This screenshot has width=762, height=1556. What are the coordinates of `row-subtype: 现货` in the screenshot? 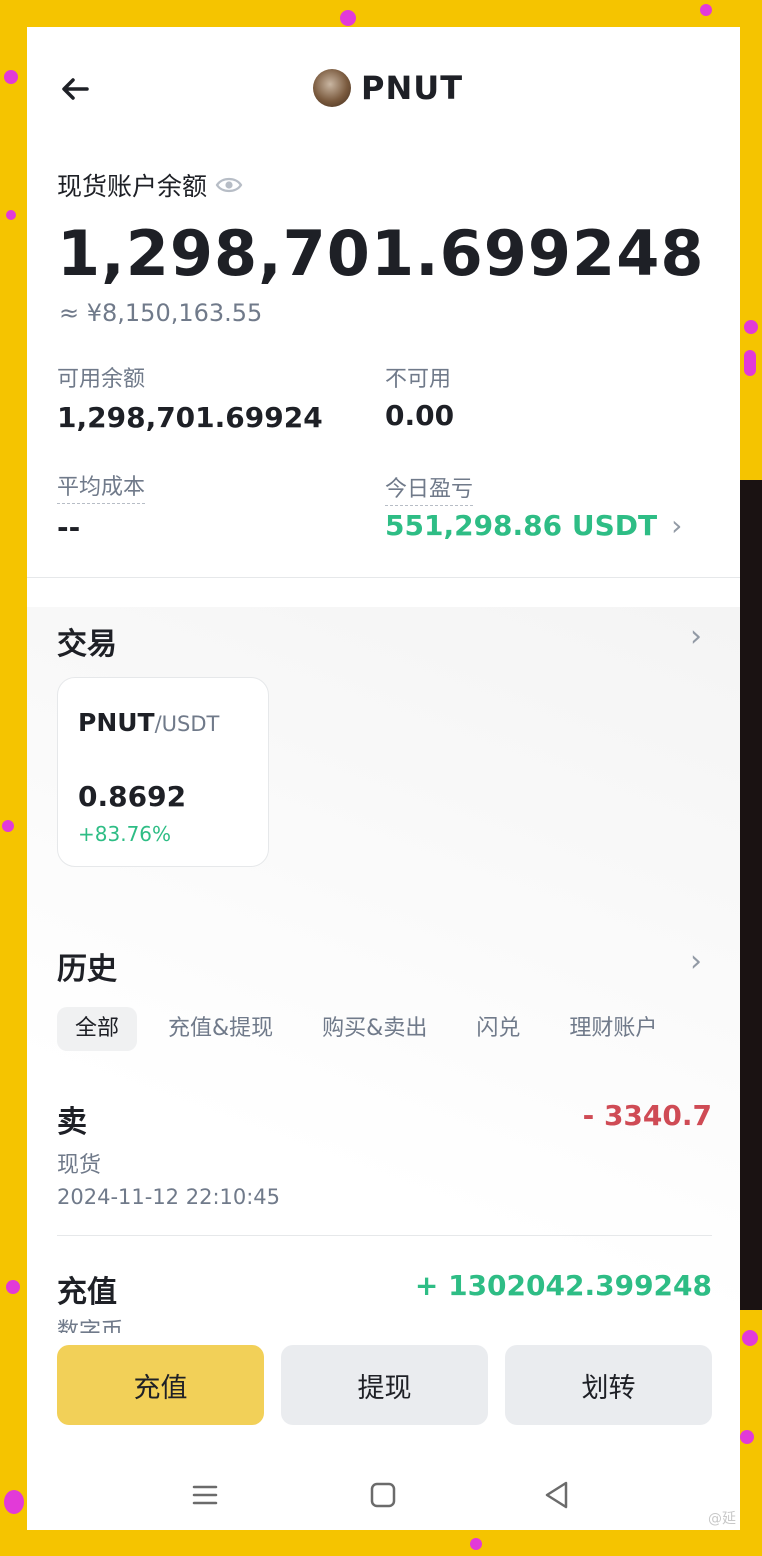 It's located at (79, 1165).